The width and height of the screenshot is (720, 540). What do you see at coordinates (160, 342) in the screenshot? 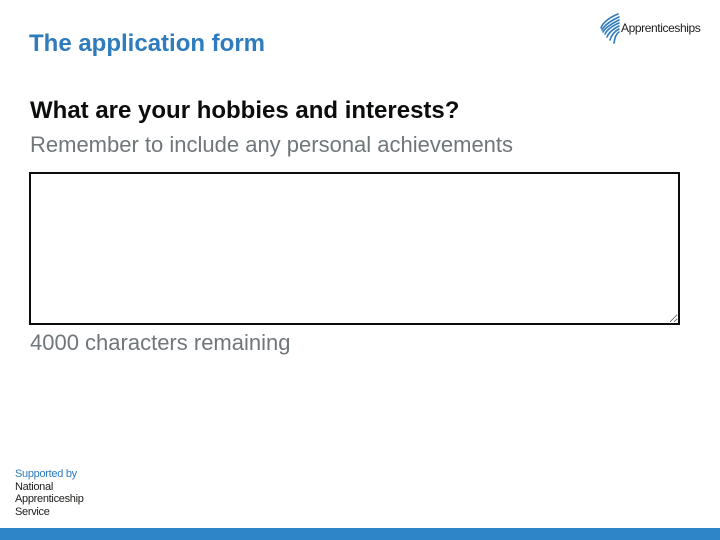
I see `characters-remaining-counter: 4000 characters remaining` at bounding box center [160, 342].